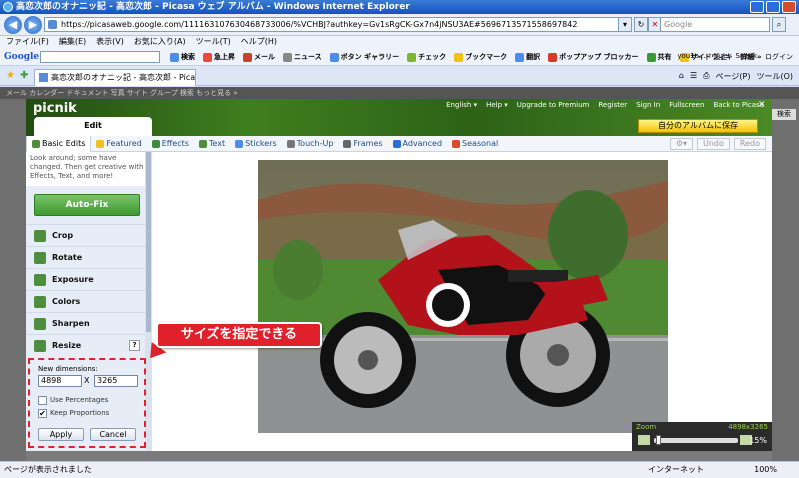 This screenshot has width=799, height=478. Describe the element at coordinates (86, 323) in the screenshot. I see `tool-sharpen: Sharpen` at that location.